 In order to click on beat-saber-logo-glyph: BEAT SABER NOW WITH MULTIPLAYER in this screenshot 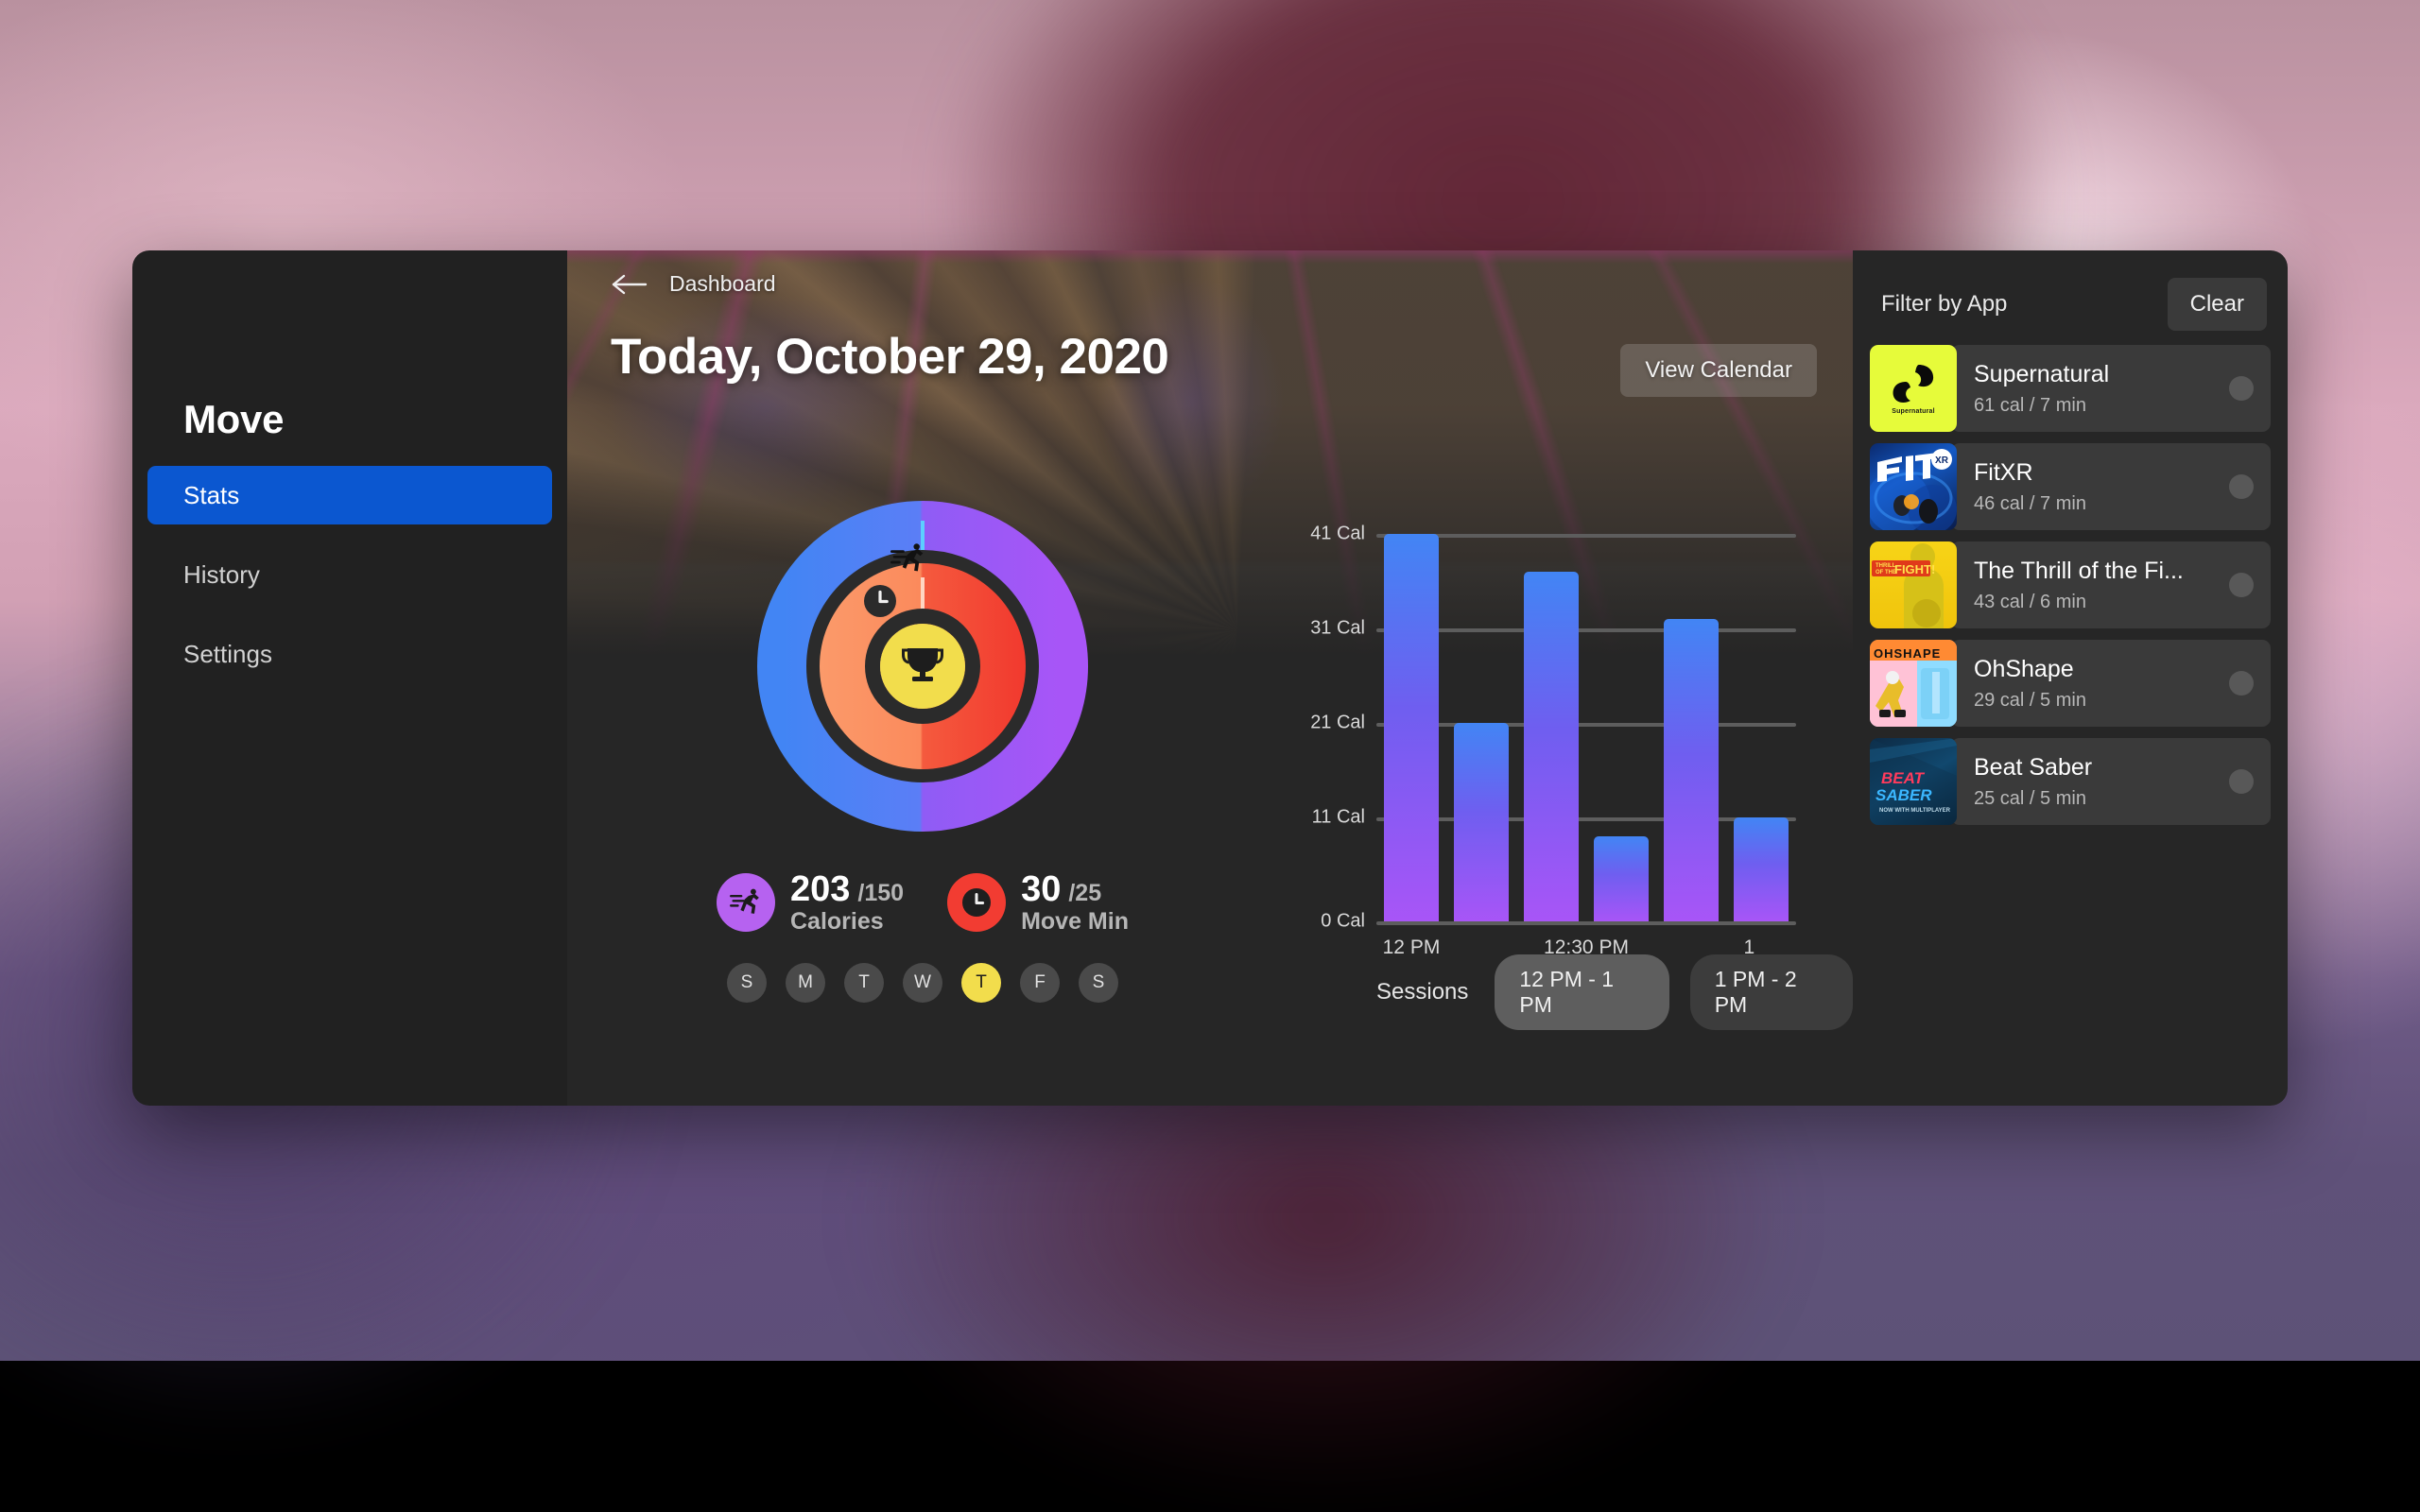, I will do `click(1914, 781)`.